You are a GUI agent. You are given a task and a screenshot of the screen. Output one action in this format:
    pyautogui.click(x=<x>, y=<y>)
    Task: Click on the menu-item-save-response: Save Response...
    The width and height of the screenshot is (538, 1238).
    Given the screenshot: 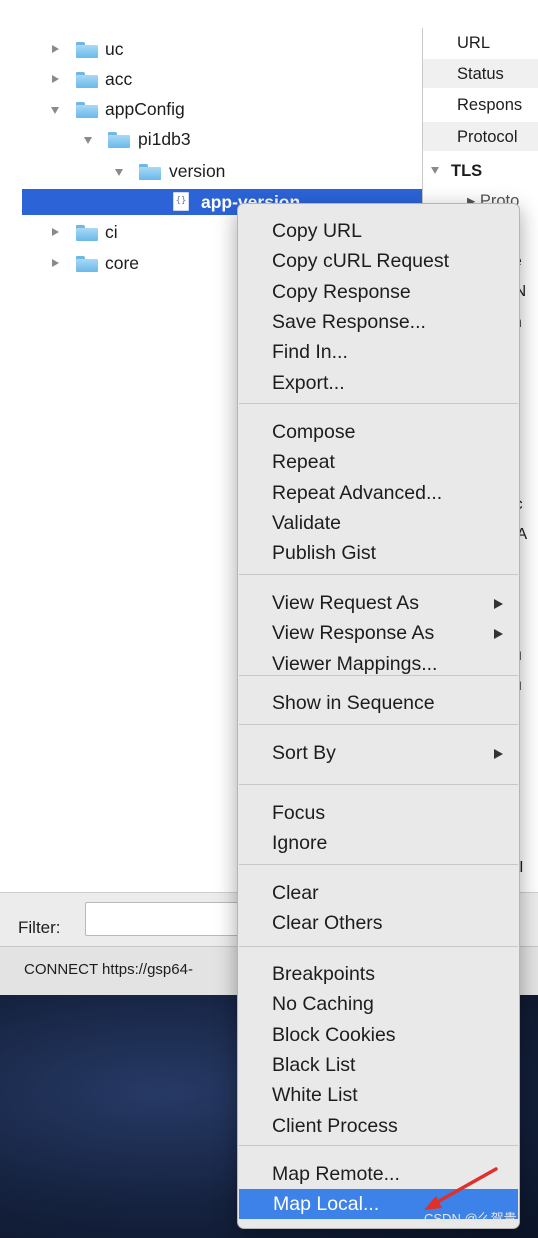 What is the action you would take?
    pyautogui.click(x=378, y=322)
    